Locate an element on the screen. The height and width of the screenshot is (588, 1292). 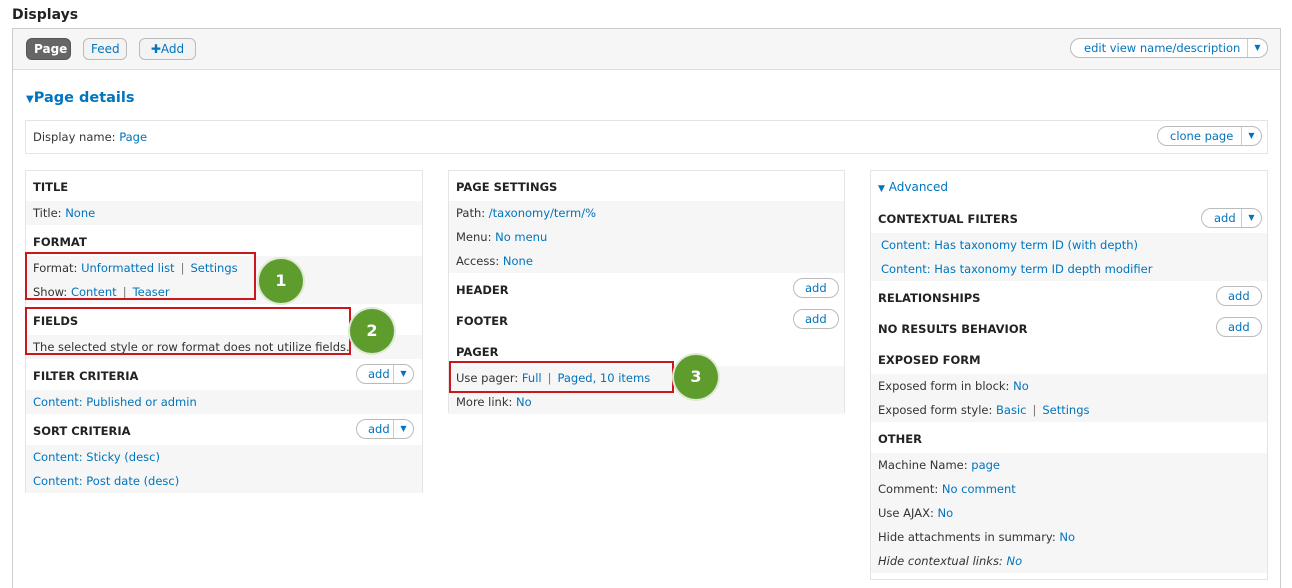
exposed-block-label: Exposed form in block: is located at coordinates (944, 386).